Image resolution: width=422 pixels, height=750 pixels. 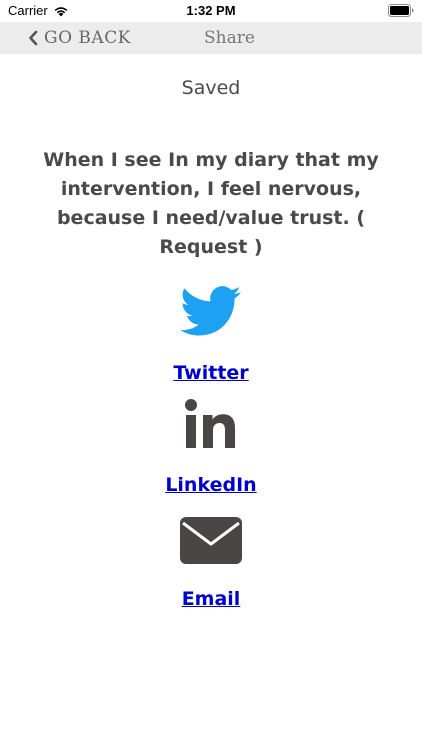 I want to click on email-icon, so click(x=211, y=540).